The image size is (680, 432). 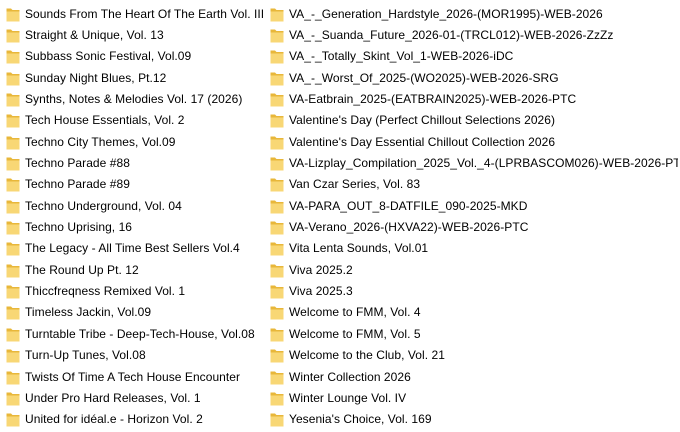 I want to click on folder-item: Techno Underground, Vol. 04, so click(x=137, y=205).